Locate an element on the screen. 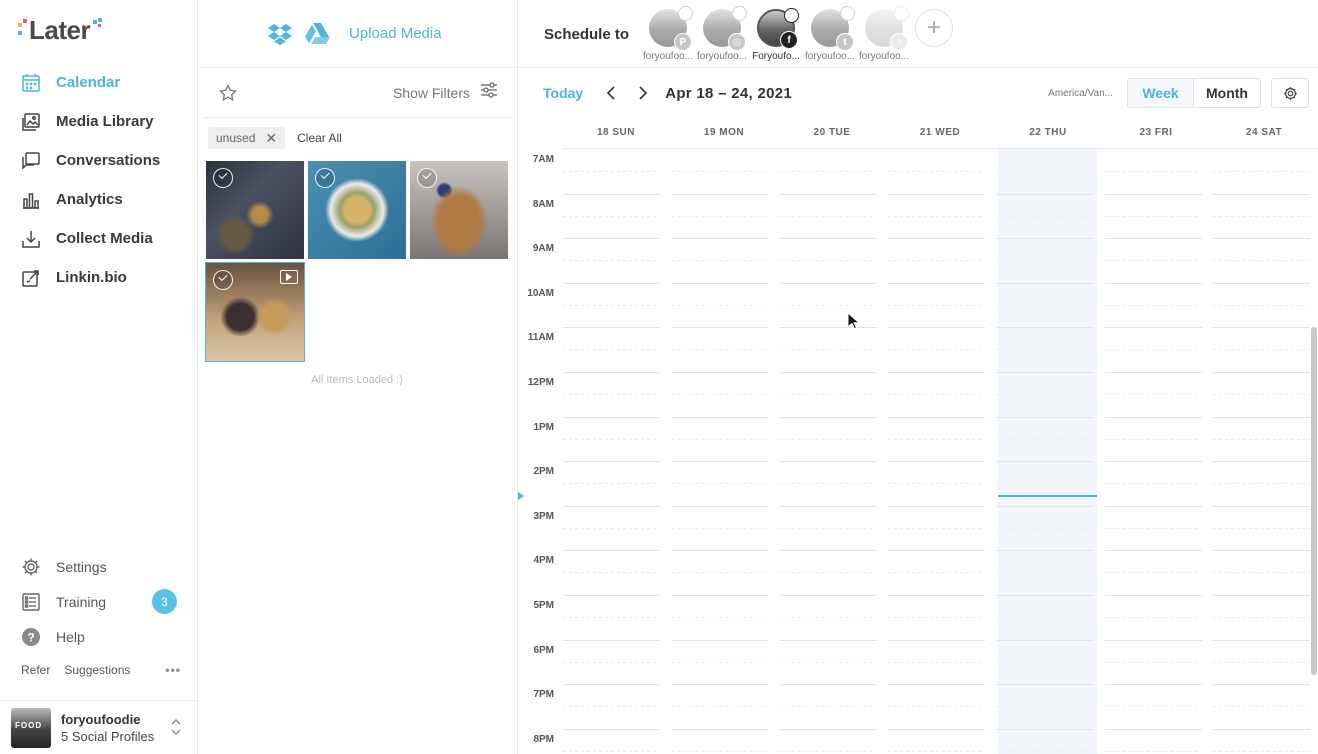 The image size is (1318, 754). facebook-icon: f is located at coordinates (789, 40).